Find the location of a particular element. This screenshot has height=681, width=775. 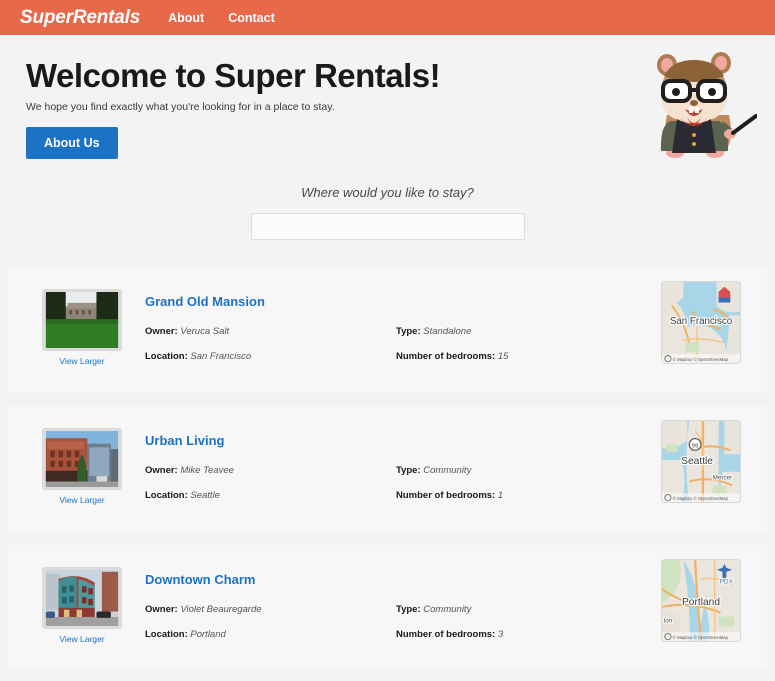

rental-location: Location: San Francisco is located at coordinates (198, 356).